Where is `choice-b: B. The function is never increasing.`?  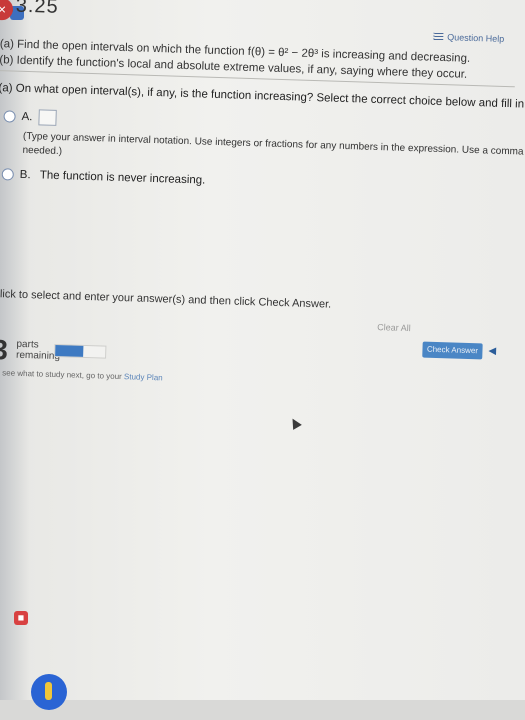
choice-b: B. The function is never increasing. is located at coordinates (103, 177).